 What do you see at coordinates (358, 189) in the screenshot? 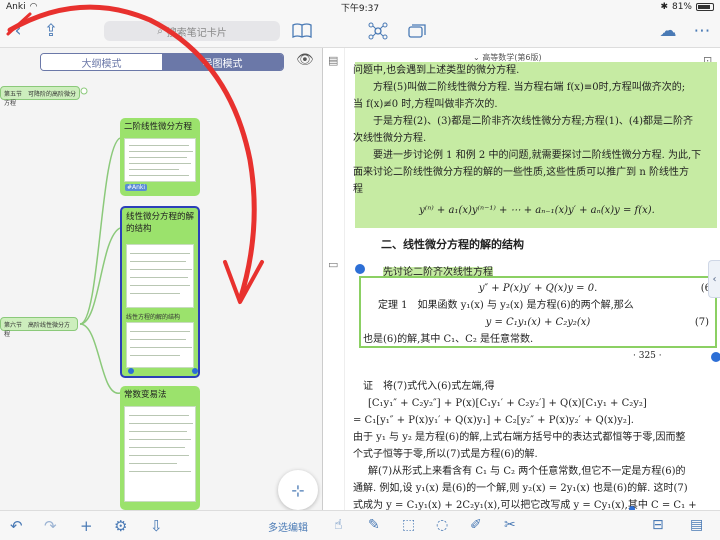
I see `text-line: 程` at bounding box center [358, 189].